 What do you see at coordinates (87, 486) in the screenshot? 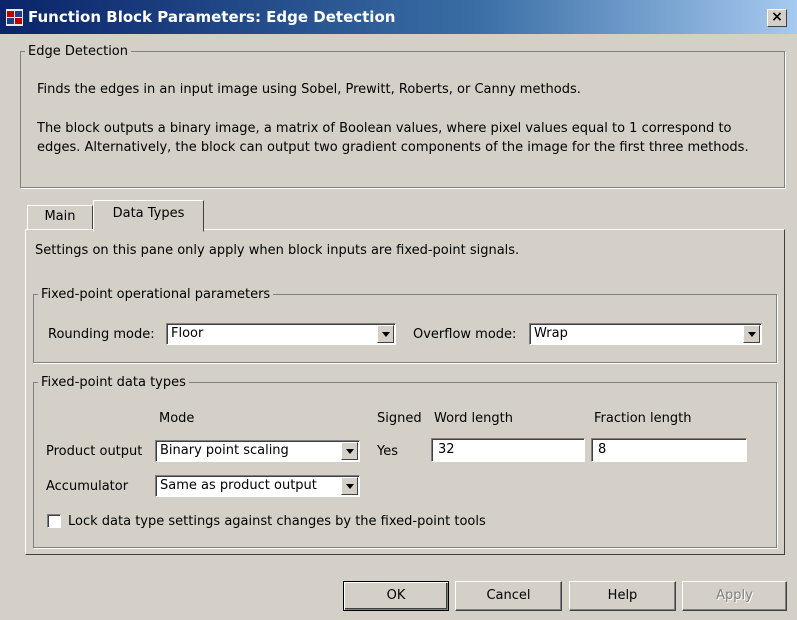
I see `accumulator-label: Accumulator` at bounding box center [87, 486].